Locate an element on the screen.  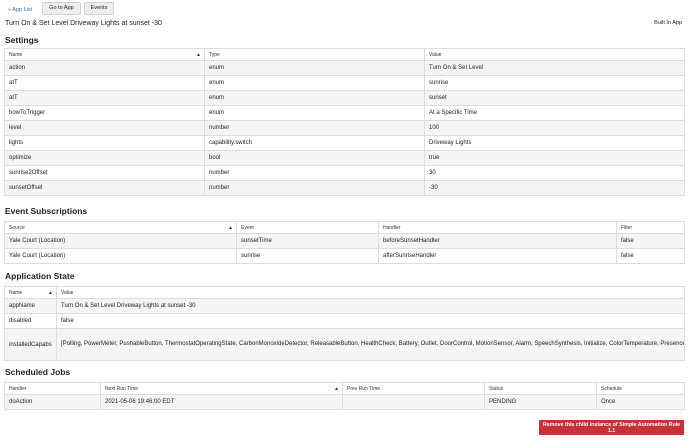
setting-value: sunset is located at coordinates (554, 98).